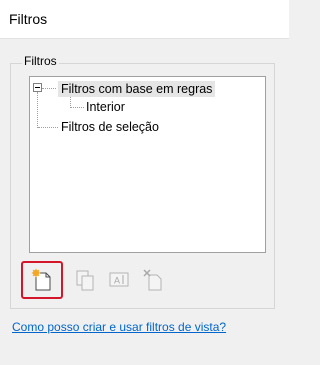 Image resolution: width=320 pixels, height=365 pixels. Describe the element at coordinates (28, 19) in the screenshot. I see `window-title: Filtros` at that location.